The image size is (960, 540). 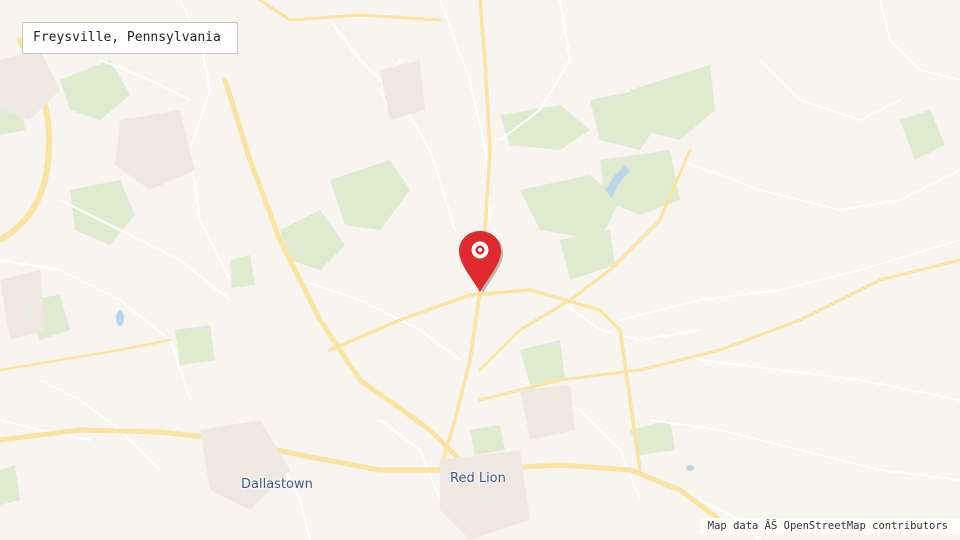 I want to click on map-pin-icon, so click(x=481, y=263).